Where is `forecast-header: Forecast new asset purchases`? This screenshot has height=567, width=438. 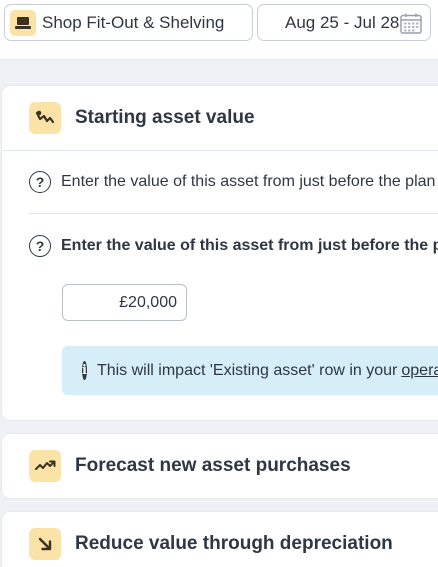
forecast-header: Forecast new asset purchases is located at coordinates (220, 466).